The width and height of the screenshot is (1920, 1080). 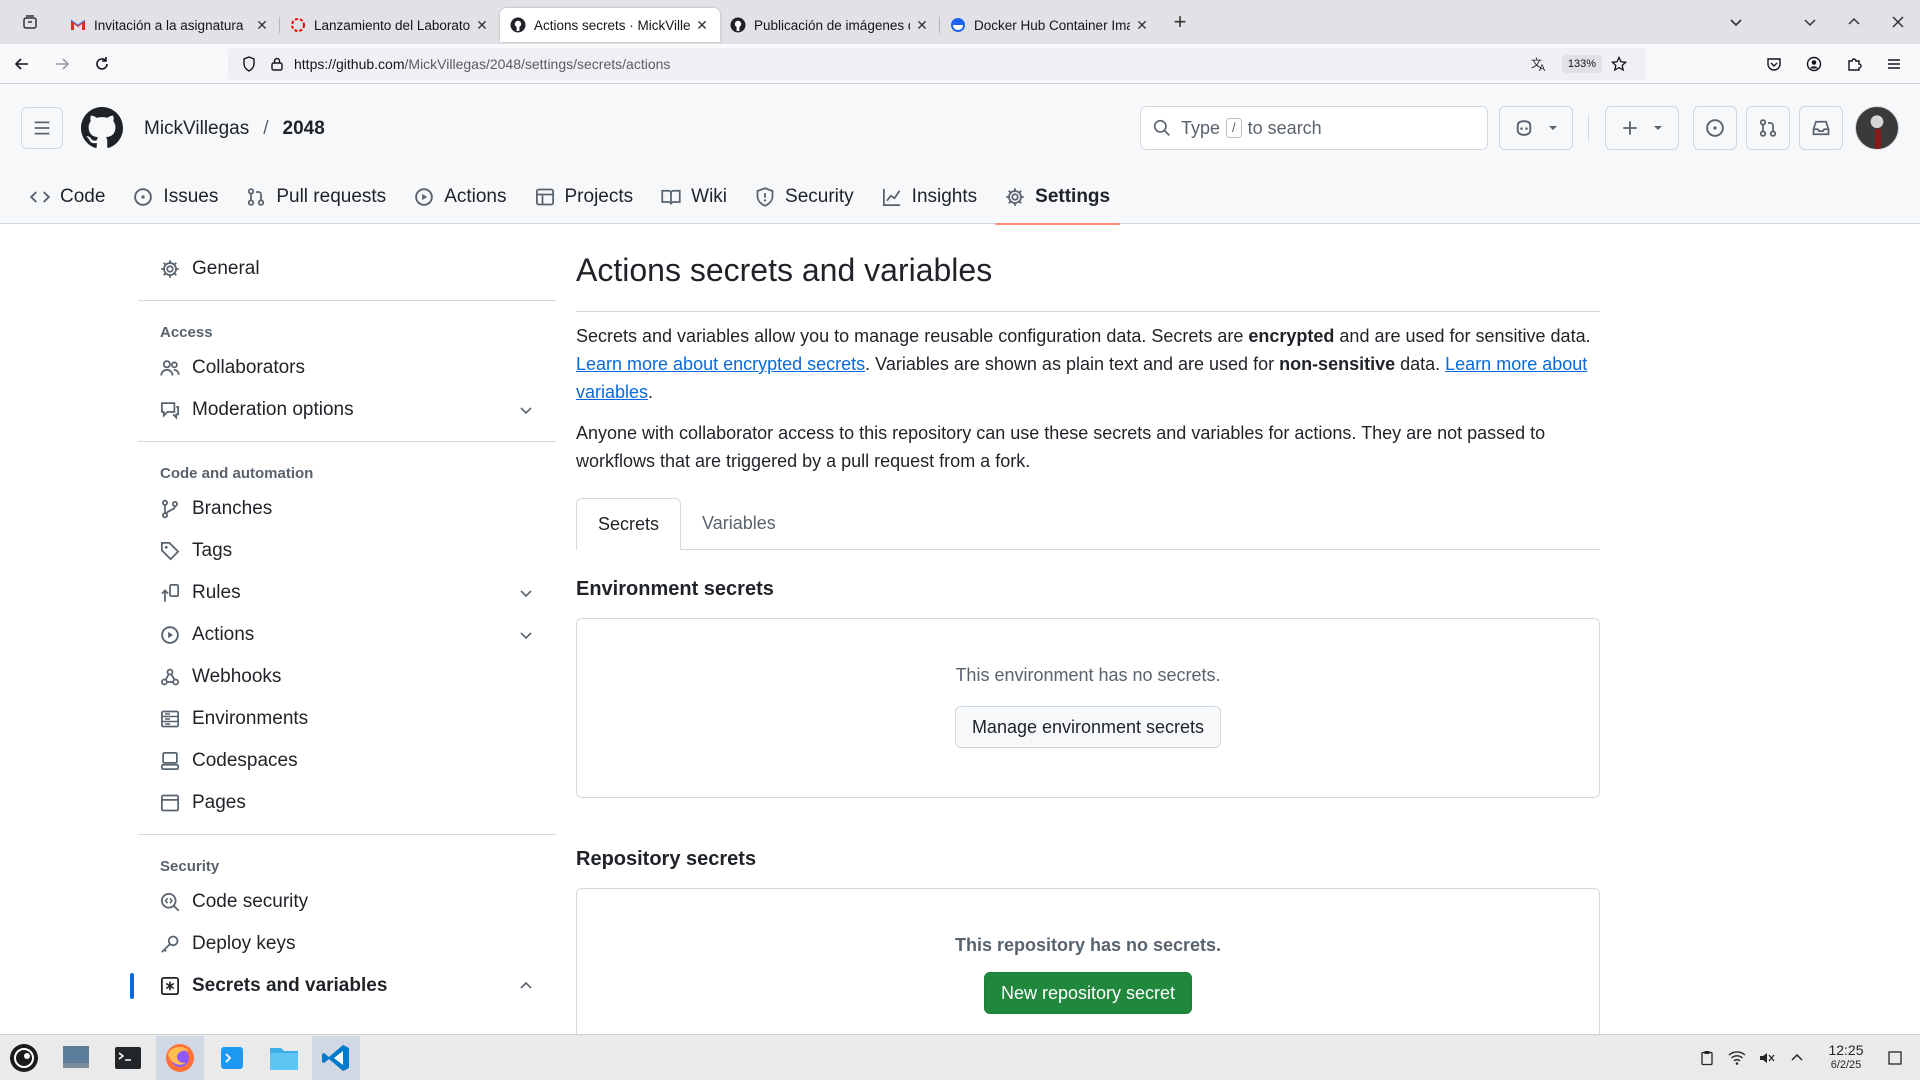 What do you see at coordinates (1767, 1058) in the screenshot?
I see `volume-muted-icon` at bounding box center [1767, 1058].